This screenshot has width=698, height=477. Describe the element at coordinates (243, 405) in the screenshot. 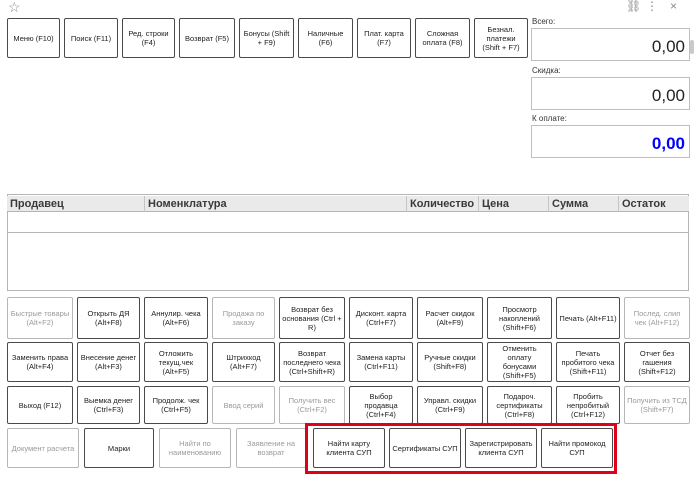

I see `enter-series-button: Ввод серий` at that location.